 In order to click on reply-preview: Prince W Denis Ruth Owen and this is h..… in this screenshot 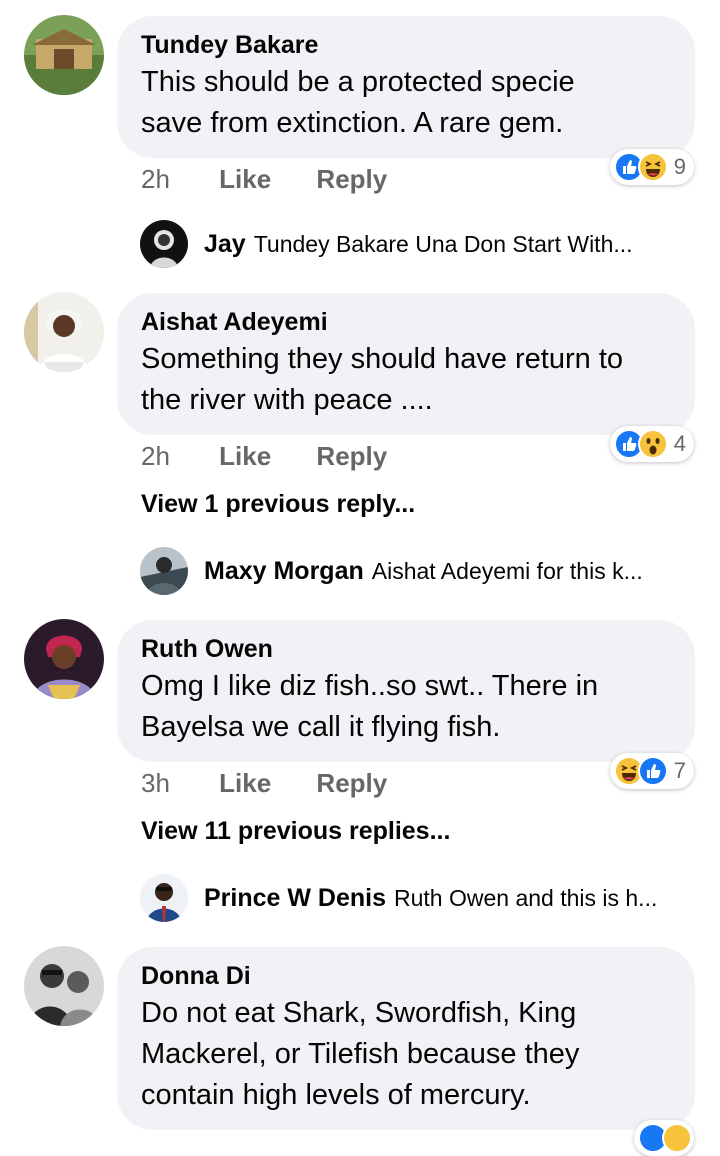, I will do `click(398, 898)`.